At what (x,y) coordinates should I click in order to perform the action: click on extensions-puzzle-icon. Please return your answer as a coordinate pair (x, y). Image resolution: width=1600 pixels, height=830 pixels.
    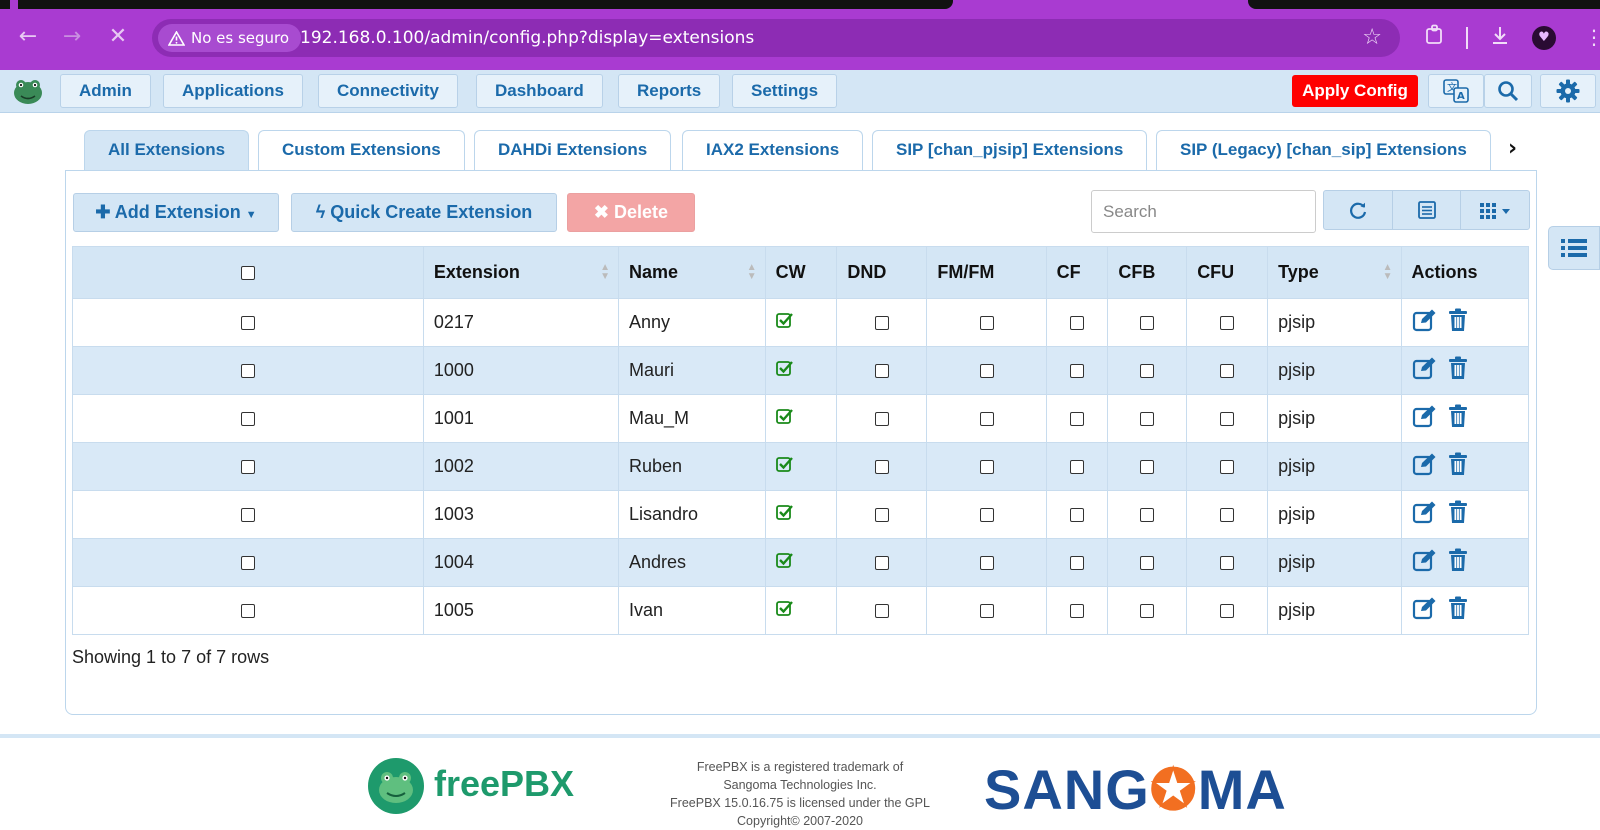
    Looking at the image, I should click on (1435, 38).